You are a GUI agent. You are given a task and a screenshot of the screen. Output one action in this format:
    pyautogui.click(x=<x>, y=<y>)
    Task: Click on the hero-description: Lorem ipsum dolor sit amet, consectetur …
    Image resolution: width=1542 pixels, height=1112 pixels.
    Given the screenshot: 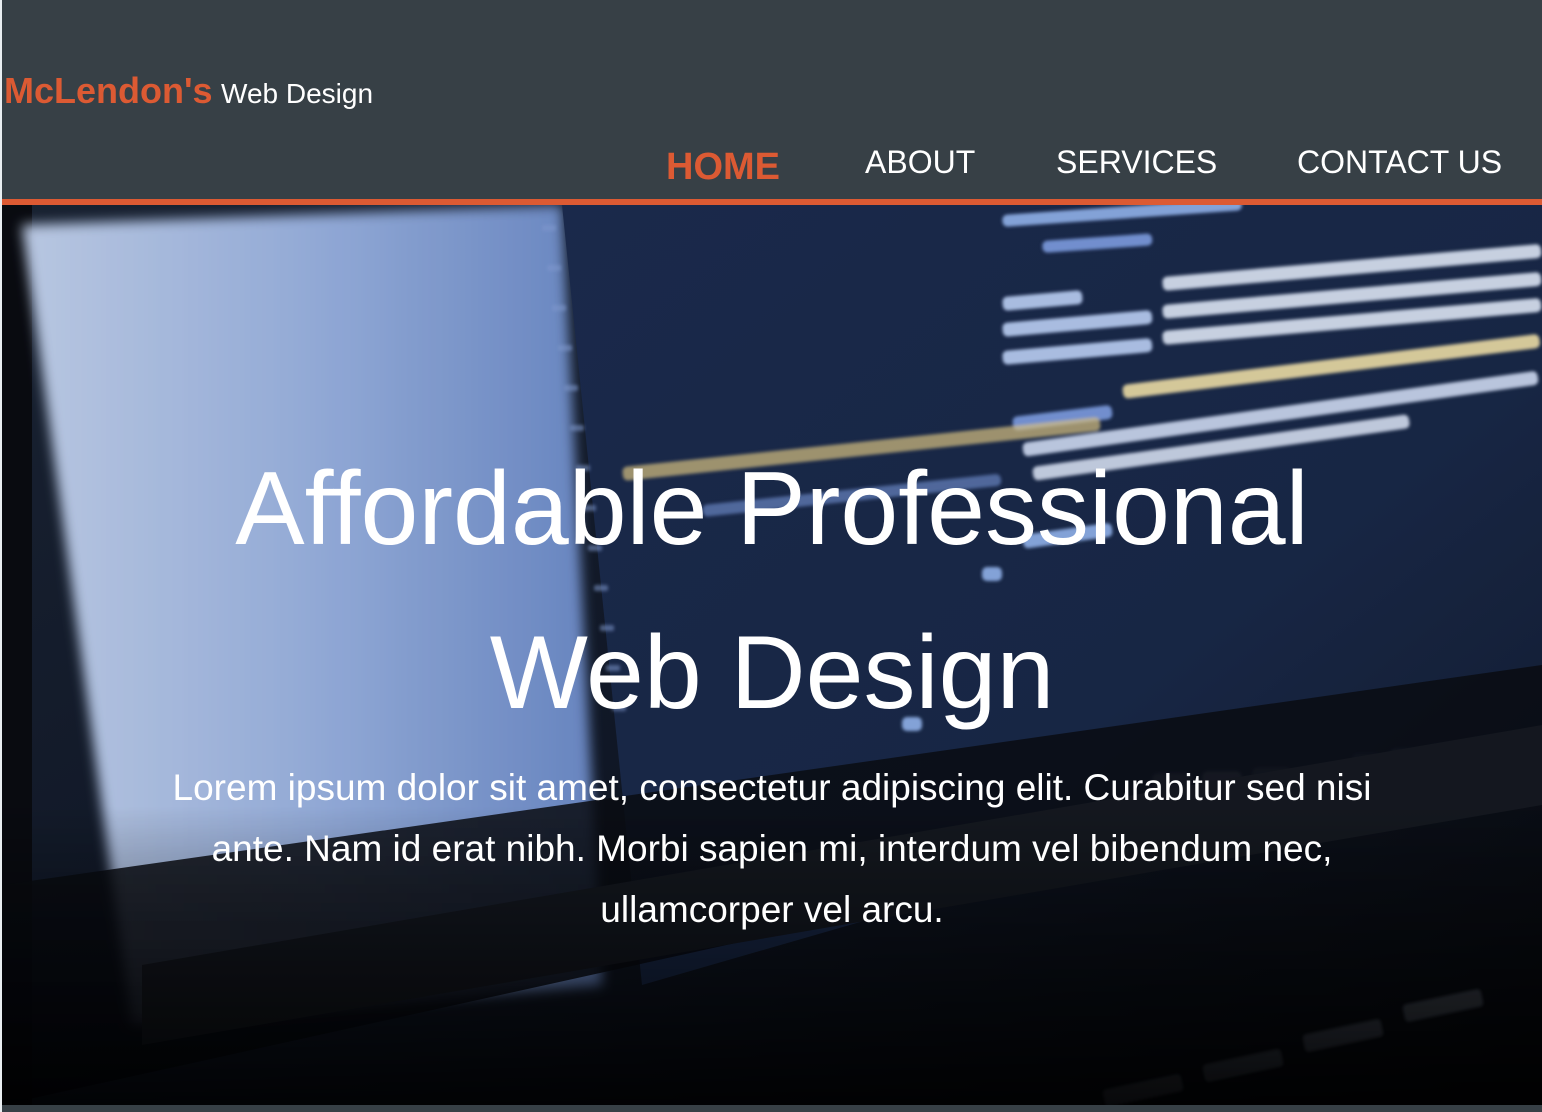 What is the action you would take?
    pyautogui.click(x=772, y=848)
    